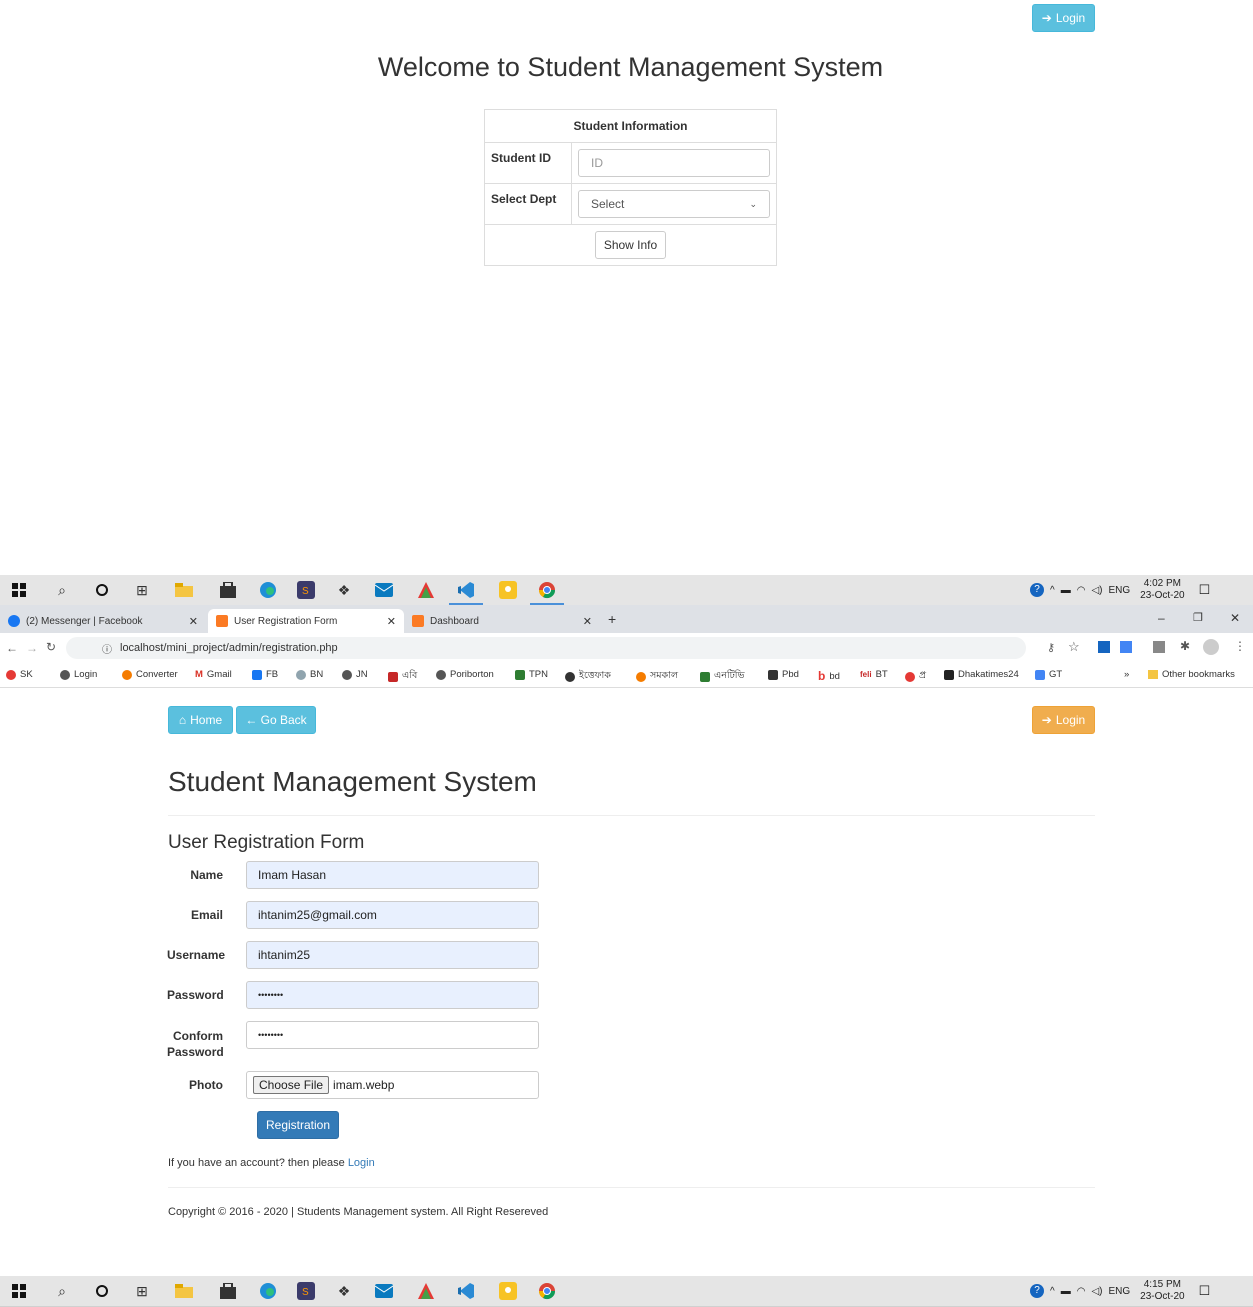 This screenshot has width=1253, height=1307. What do you see at coordinates (722, 676) in the screenshot?
I see `bookmark-ntv: এনটিভি` at bounding box center [722, 676].